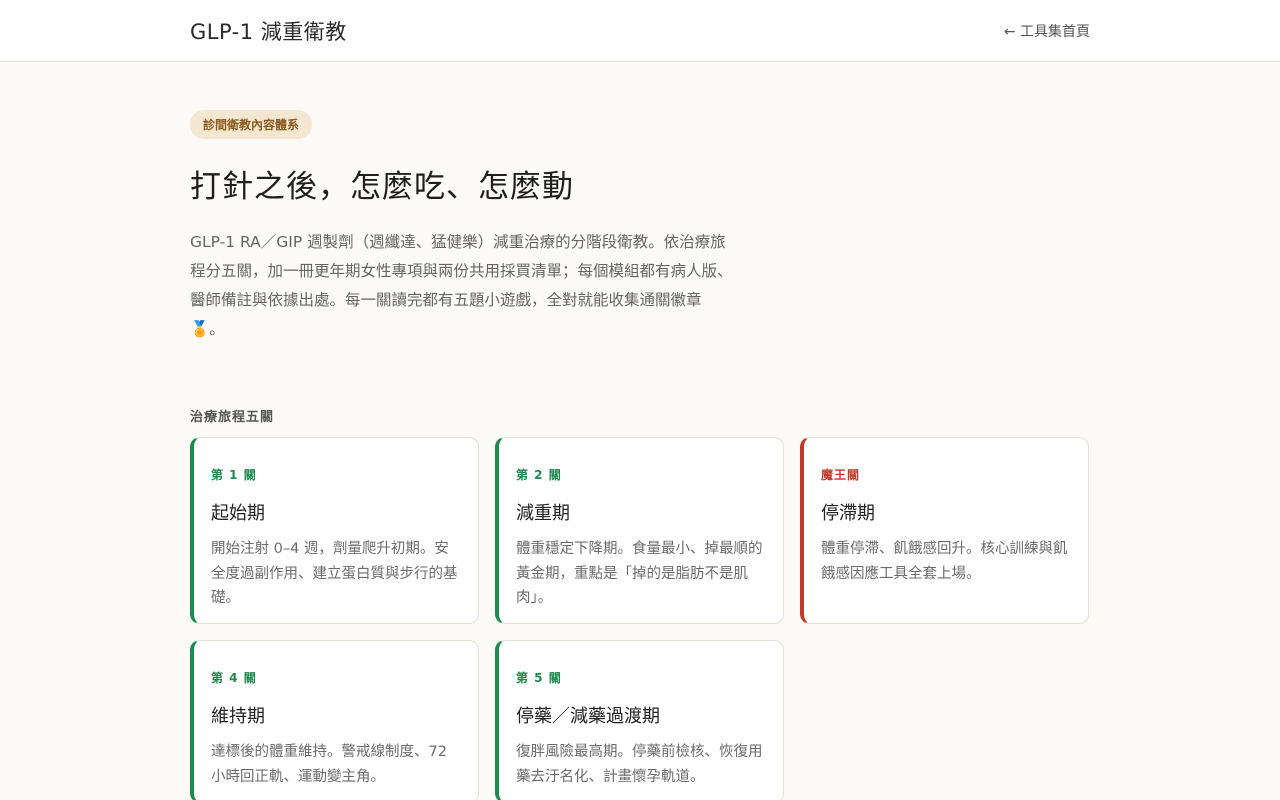 The image size is (1280, 800). I want to click on top-bar: GLP-1 減重衛教 ← 工具集首頁, so click(640, 31).